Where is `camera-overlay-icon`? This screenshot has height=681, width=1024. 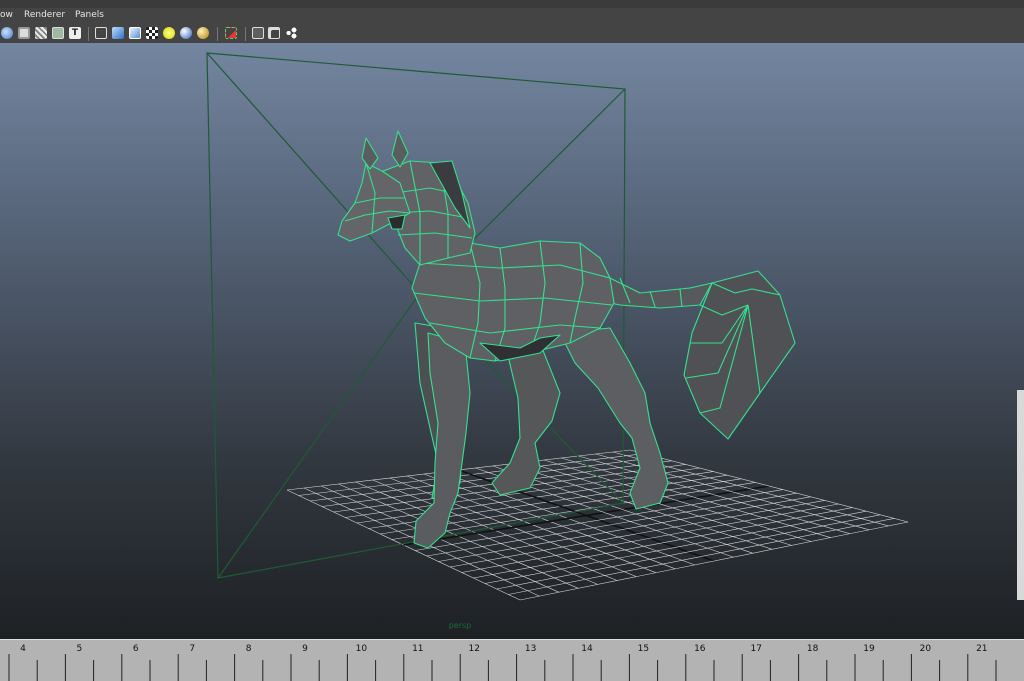
camera-overlay-icon is located at coordinates (58, 33).